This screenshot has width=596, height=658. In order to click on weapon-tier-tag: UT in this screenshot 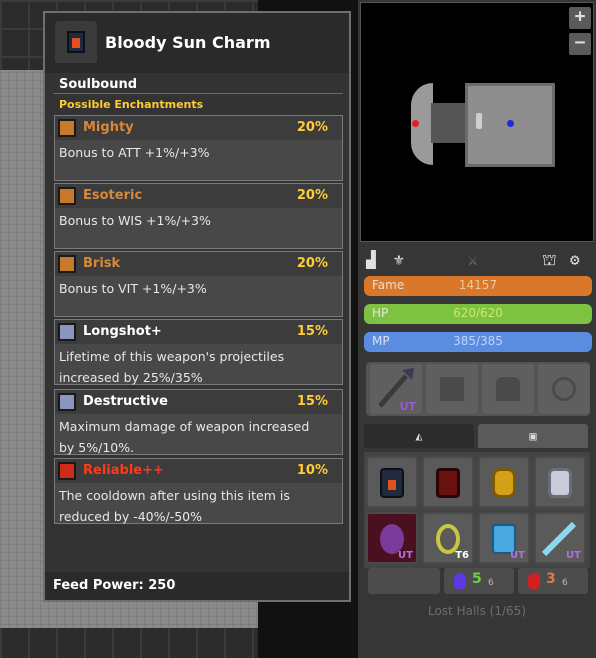, I will do `click(407, 406)`.